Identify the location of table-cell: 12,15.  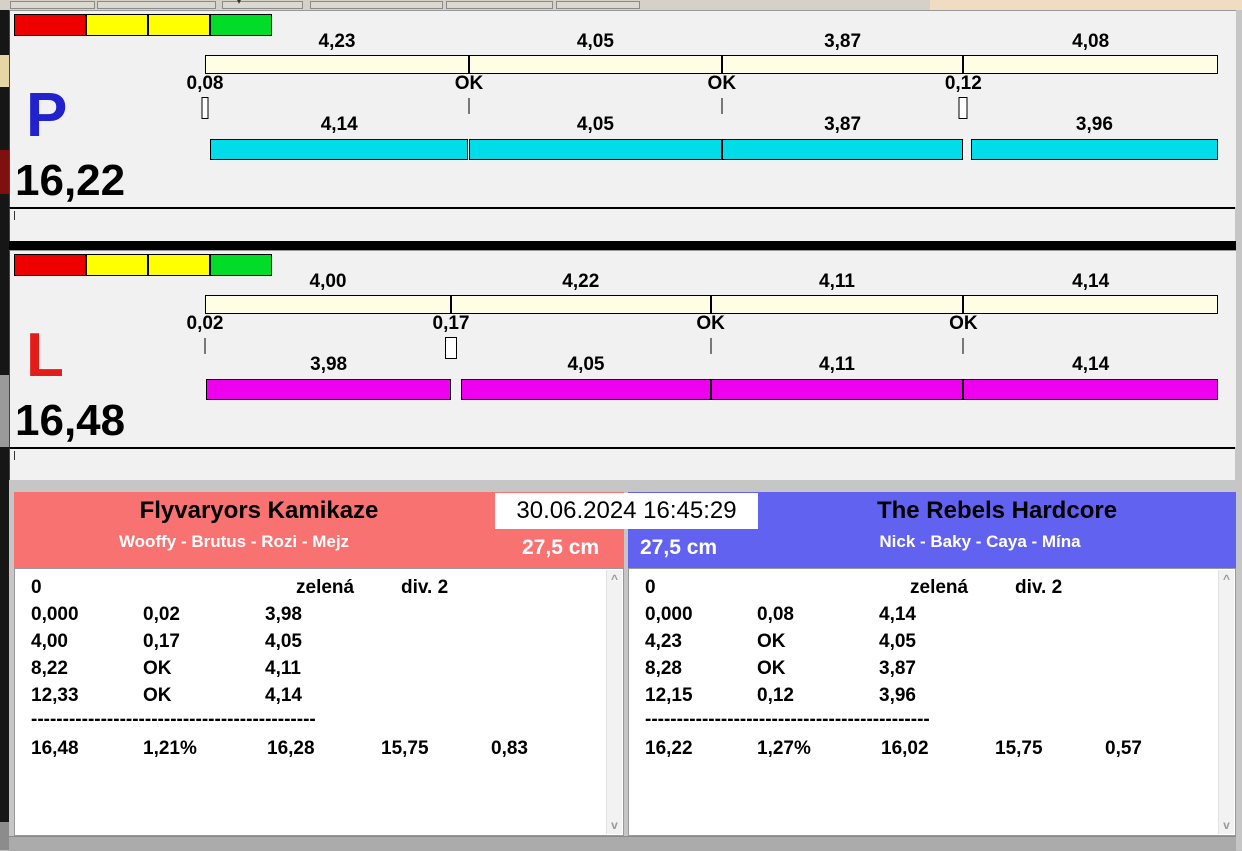
(669, 695).